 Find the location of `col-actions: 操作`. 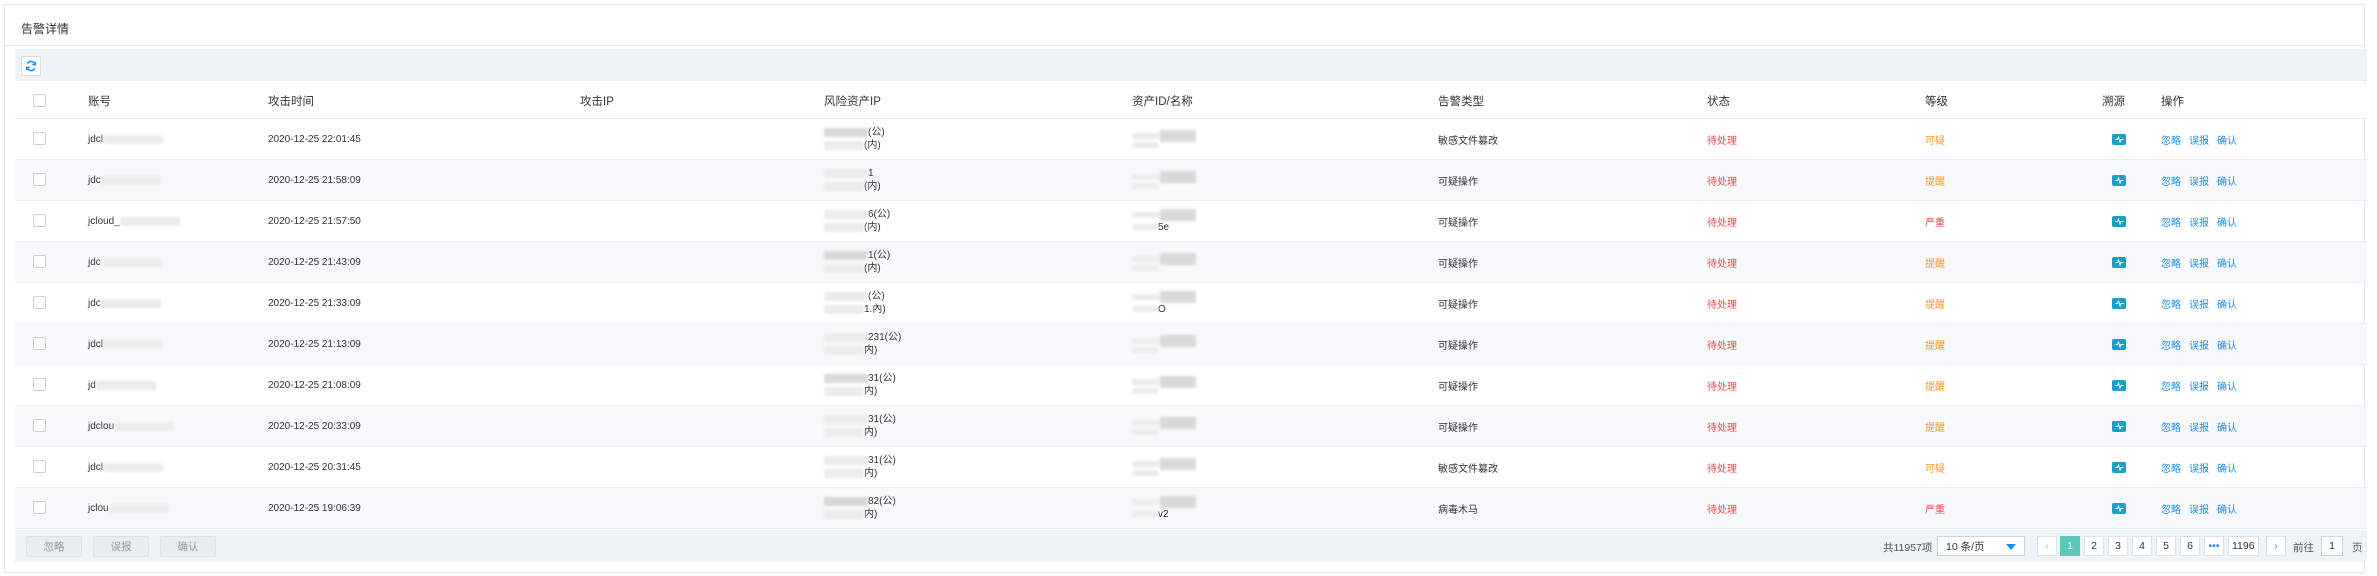

col-actions: 操作 is located at coordinates (2172, 102).